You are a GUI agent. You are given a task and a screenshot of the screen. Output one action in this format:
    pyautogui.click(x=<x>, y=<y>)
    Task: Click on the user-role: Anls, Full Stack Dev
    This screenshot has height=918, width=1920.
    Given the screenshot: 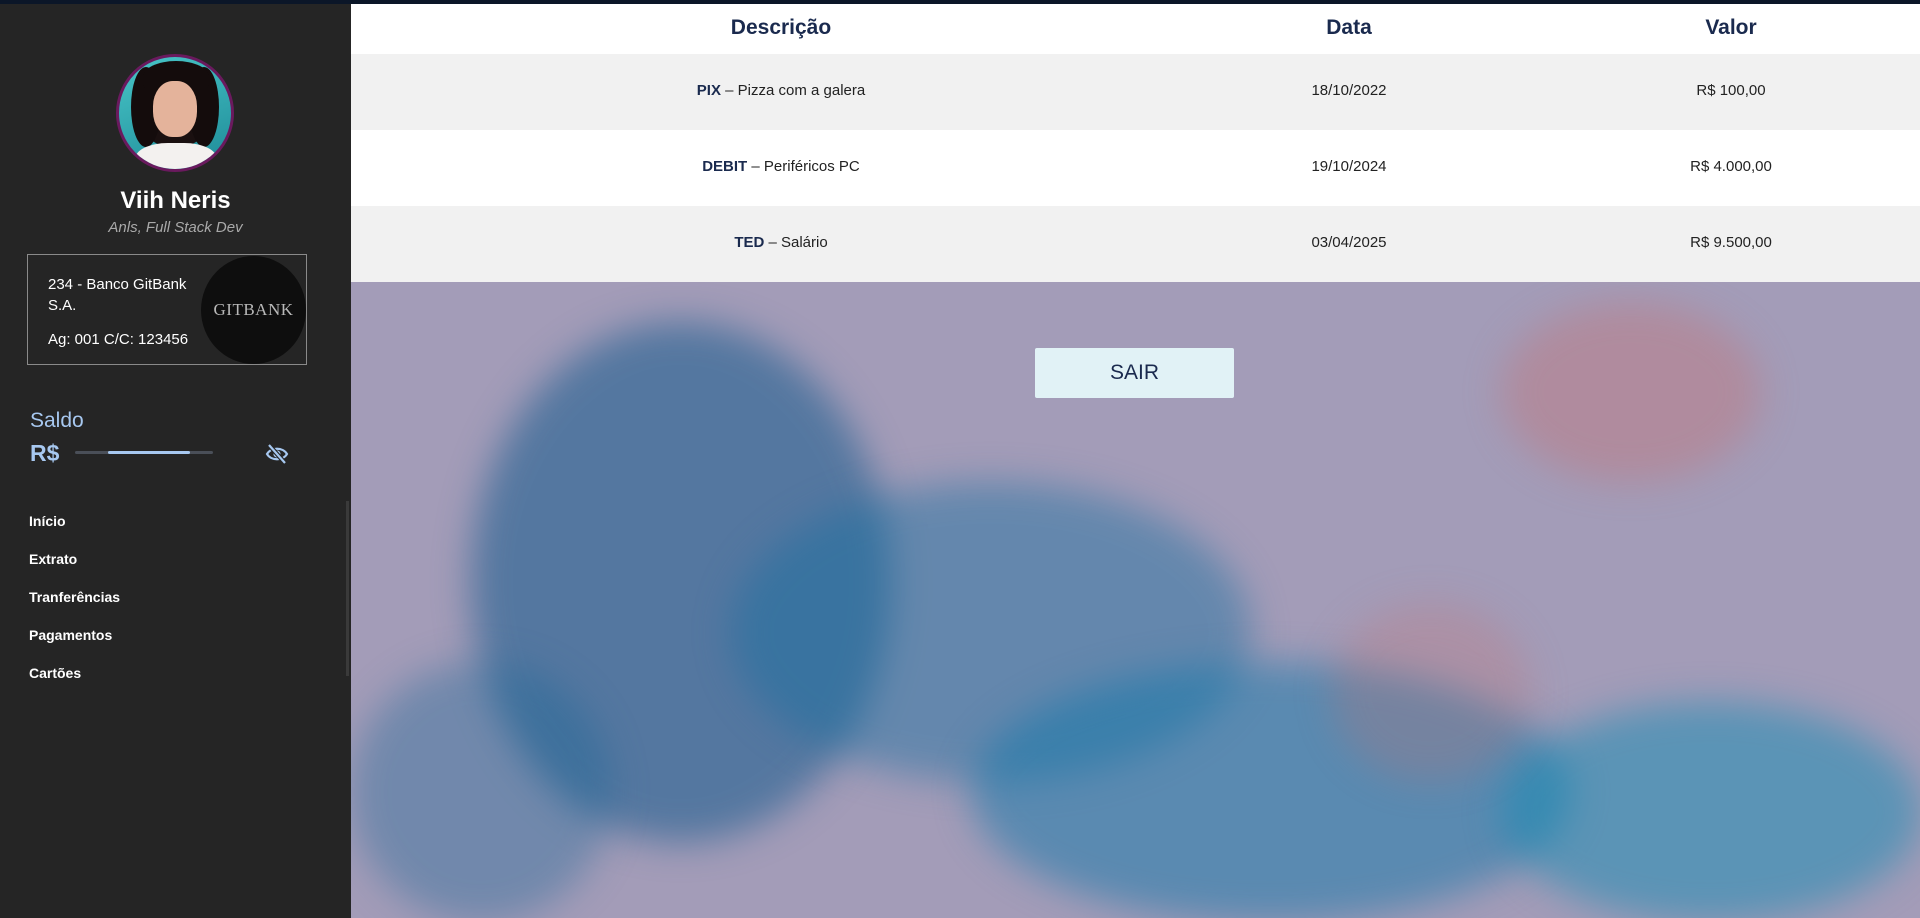 What is the action you would take?
    pyautogui.click(x=175, y=227)
    